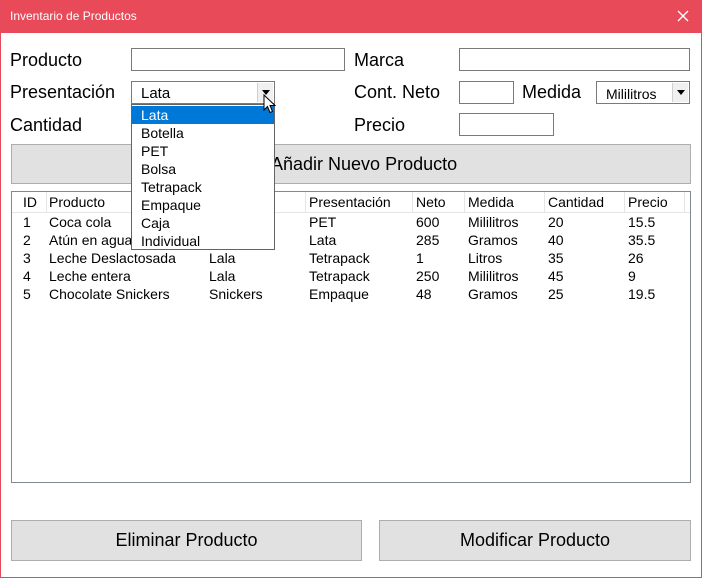  What do you see at coordinates (156, 93) in the screenshot?
I see `presentacion-value: Lata` at bounding box center [156, 93].